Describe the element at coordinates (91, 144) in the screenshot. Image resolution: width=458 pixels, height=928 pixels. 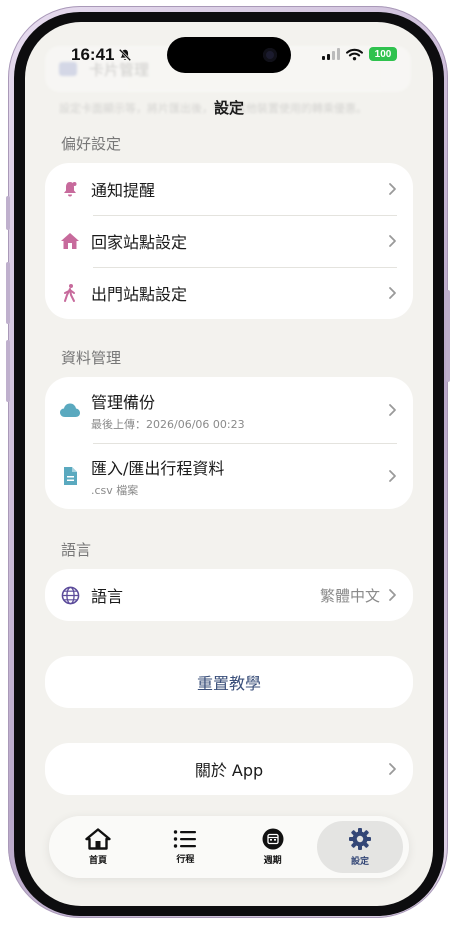
I see `section-header-preferences: 偏好設定` at that location.